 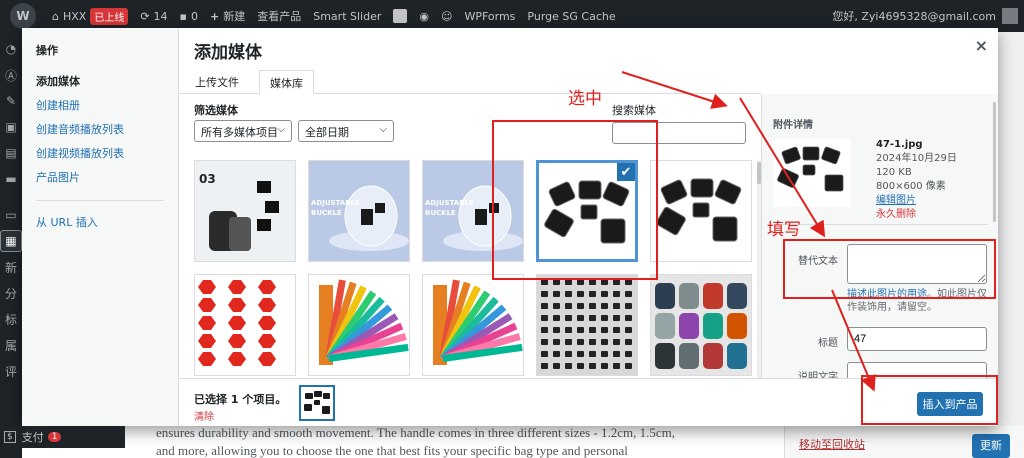 I want to click on attachment-thumbnail, so click(x=812, y=173).